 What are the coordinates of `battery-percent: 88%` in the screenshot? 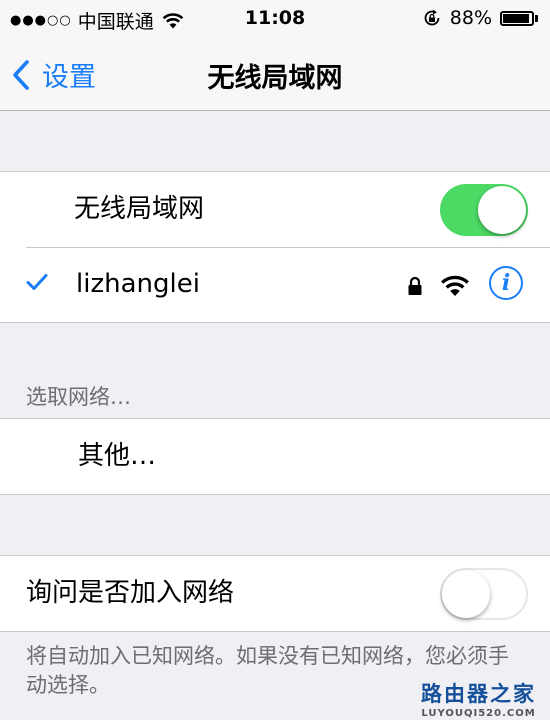 It's located at (470, 18).